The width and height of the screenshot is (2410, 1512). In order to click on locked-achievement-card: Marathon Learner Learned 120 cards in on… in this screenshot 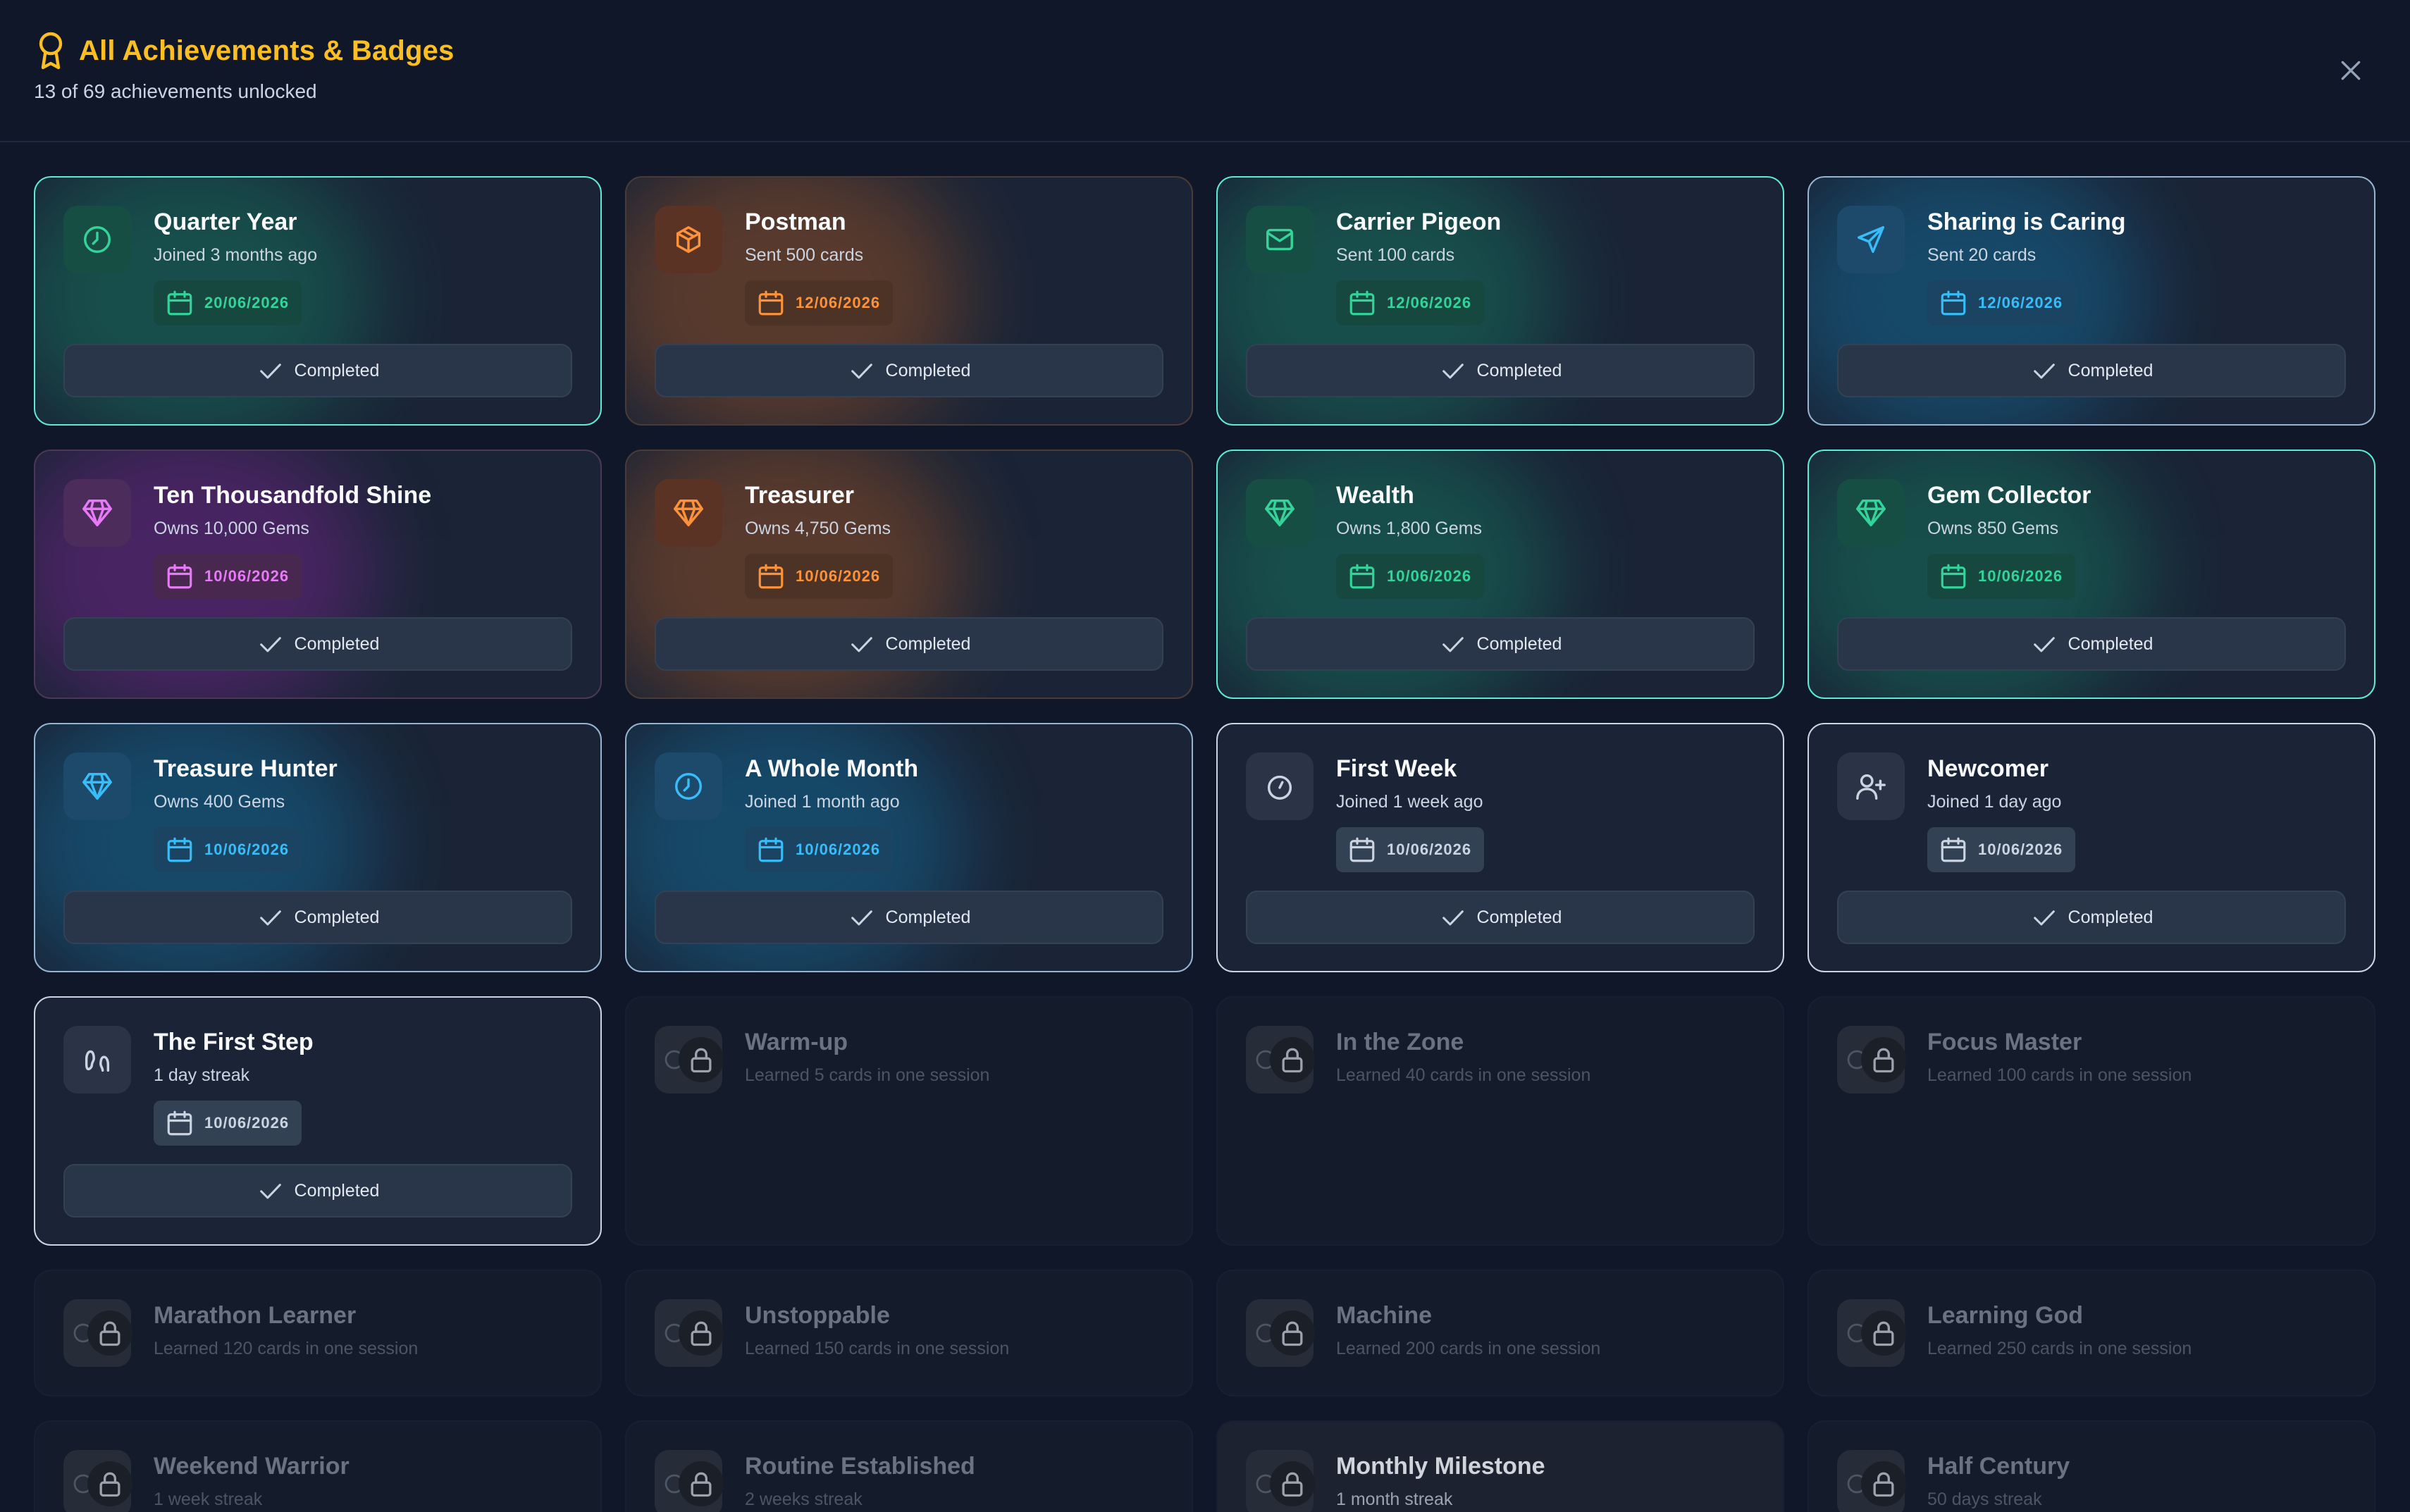, I will do `click(318, 1333)`.